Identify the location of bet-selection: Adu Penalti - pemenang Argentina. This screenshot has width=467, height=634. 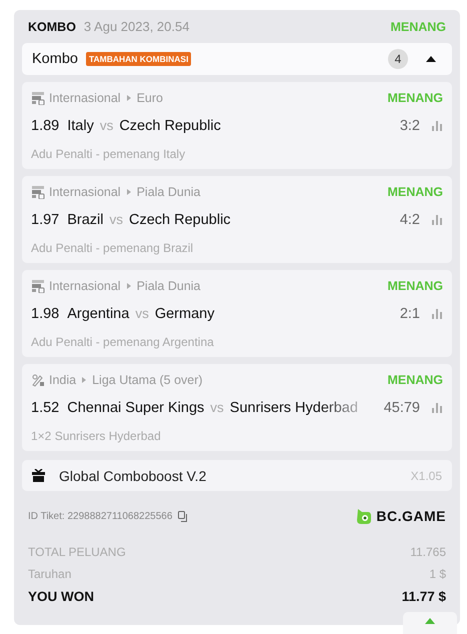
(123, 342).